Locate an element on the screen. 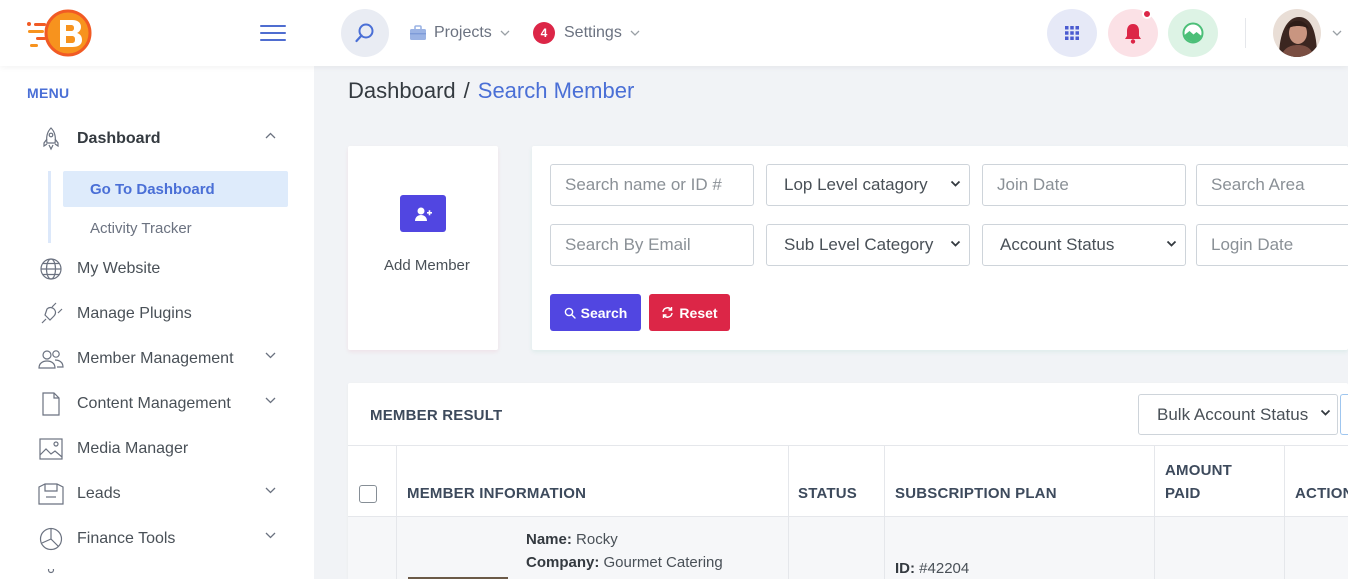 Image resolution: width=1348 pixels, height=579 pixels. nav-settings: 4 Settings is located at coordinates (586, 33).